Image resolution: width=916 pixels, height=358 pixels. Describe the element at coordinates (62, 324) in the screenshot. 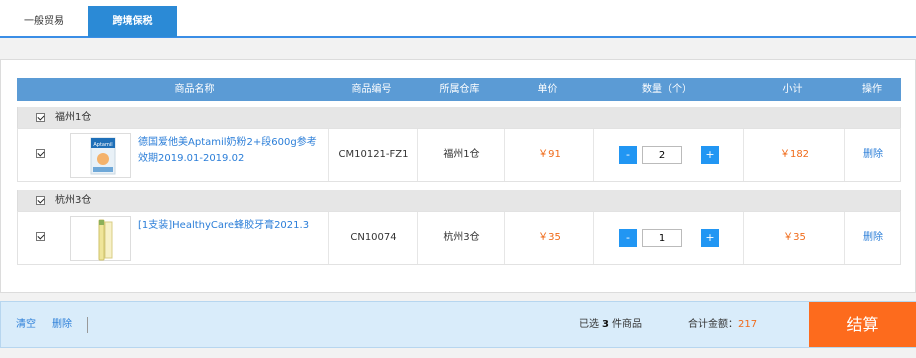

I see `delete-selected-link: 删除` at that location.